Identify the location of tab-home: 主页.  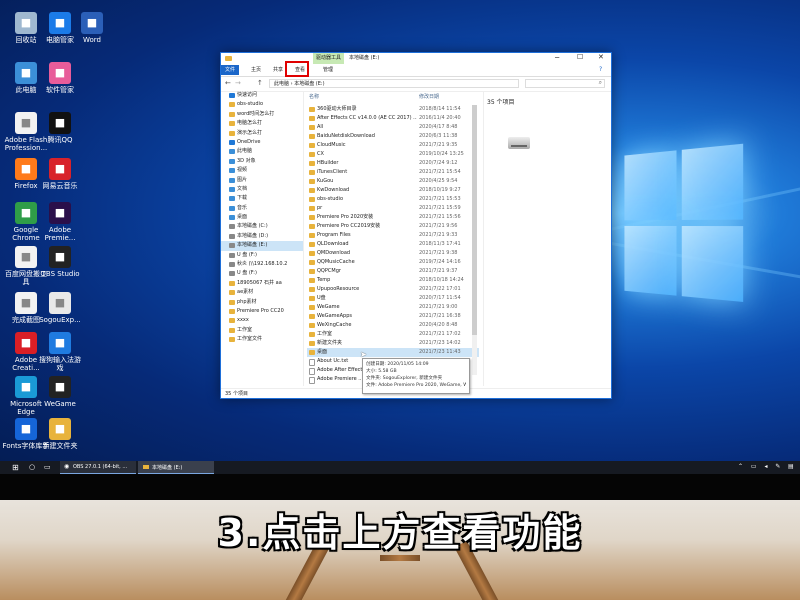
(256, 70).